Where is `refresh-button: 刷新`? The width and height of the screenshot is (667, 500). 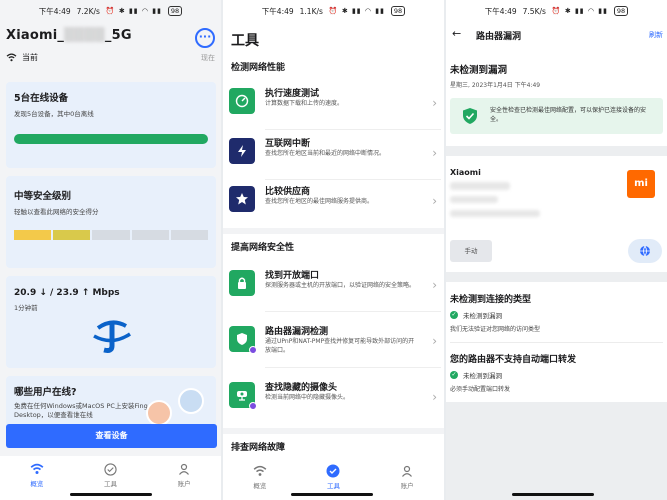
refresh-button: 刷新 is located at coordinates (656, 35).